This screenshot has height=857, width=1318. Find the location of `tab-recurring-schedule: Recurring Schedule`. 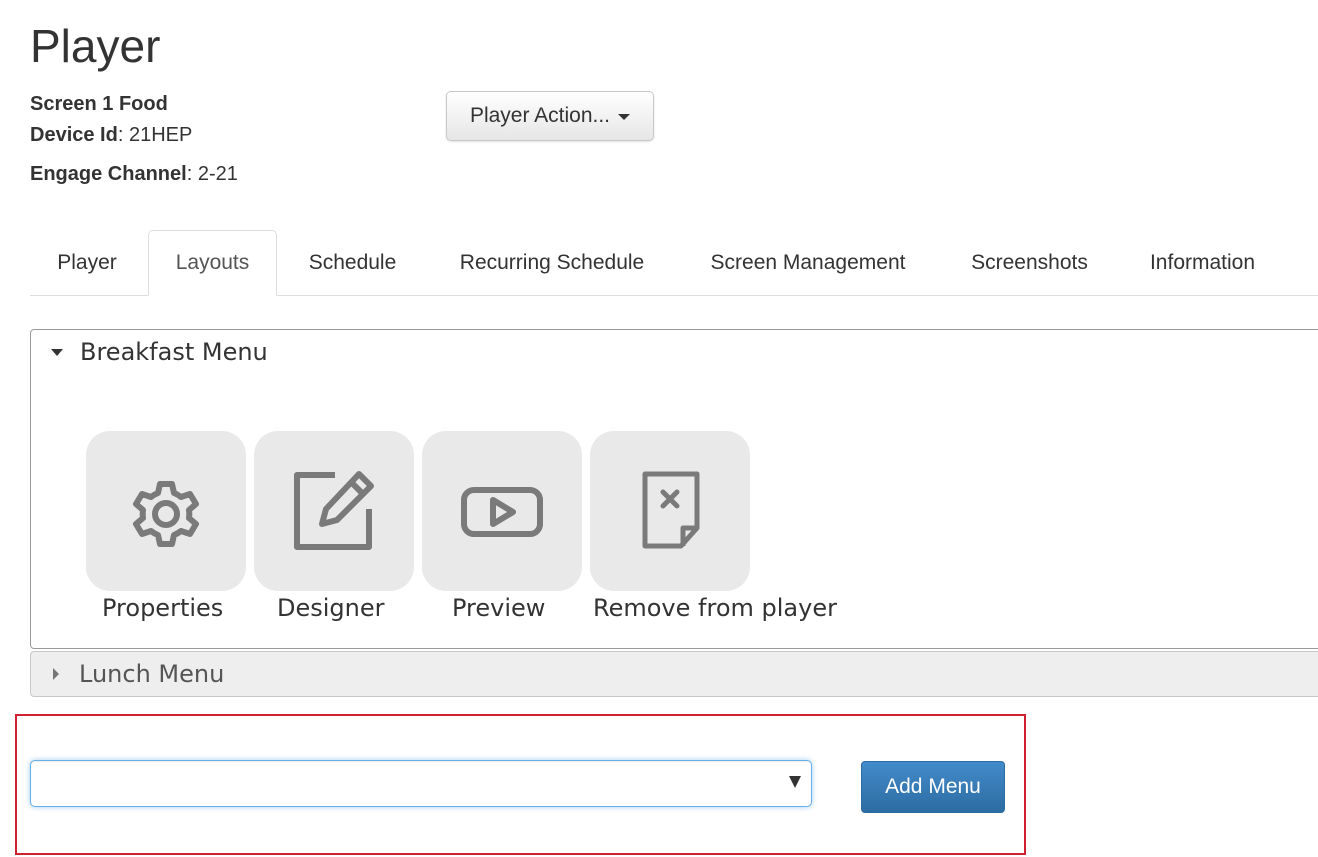

tab-recurring-schedule: Recurring Schedule is located at coordinates (552, 263).